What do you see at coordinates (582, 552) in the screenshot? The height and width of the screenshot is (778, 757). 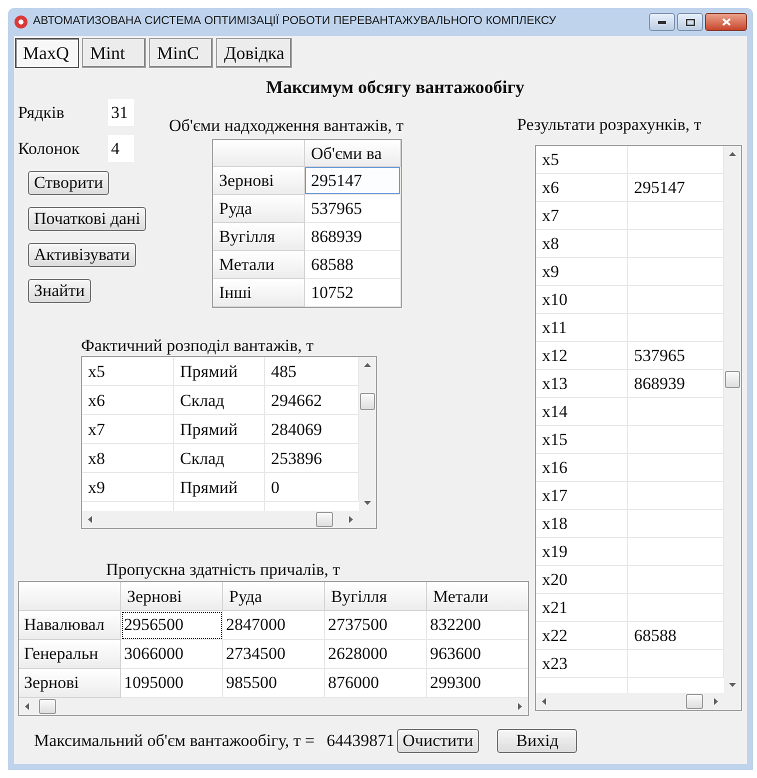 I see `table-cell: x19` at bounding box center [582, 552].